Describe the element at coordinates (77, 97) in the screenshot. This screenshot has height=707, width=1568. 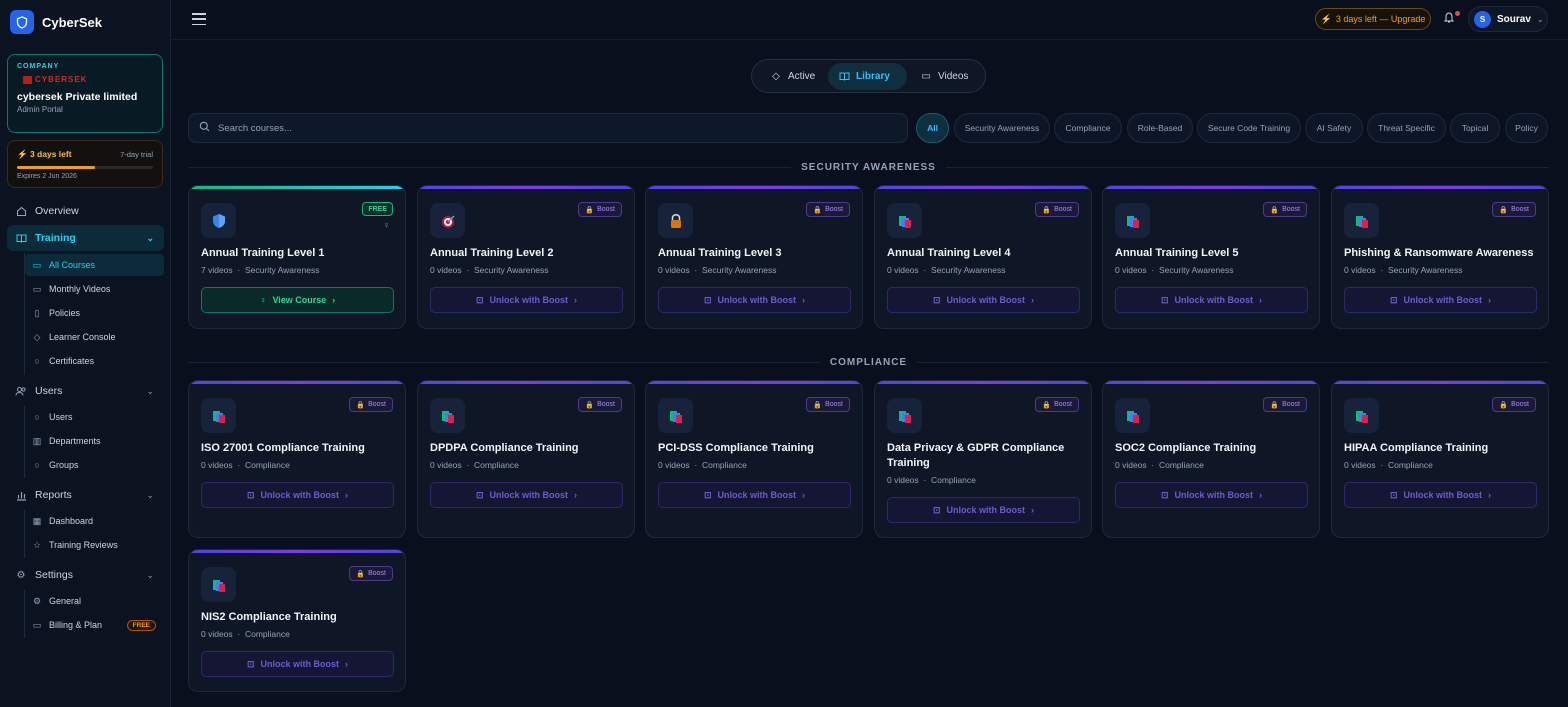
I see `company-name: cybersek Private limited` at that location.